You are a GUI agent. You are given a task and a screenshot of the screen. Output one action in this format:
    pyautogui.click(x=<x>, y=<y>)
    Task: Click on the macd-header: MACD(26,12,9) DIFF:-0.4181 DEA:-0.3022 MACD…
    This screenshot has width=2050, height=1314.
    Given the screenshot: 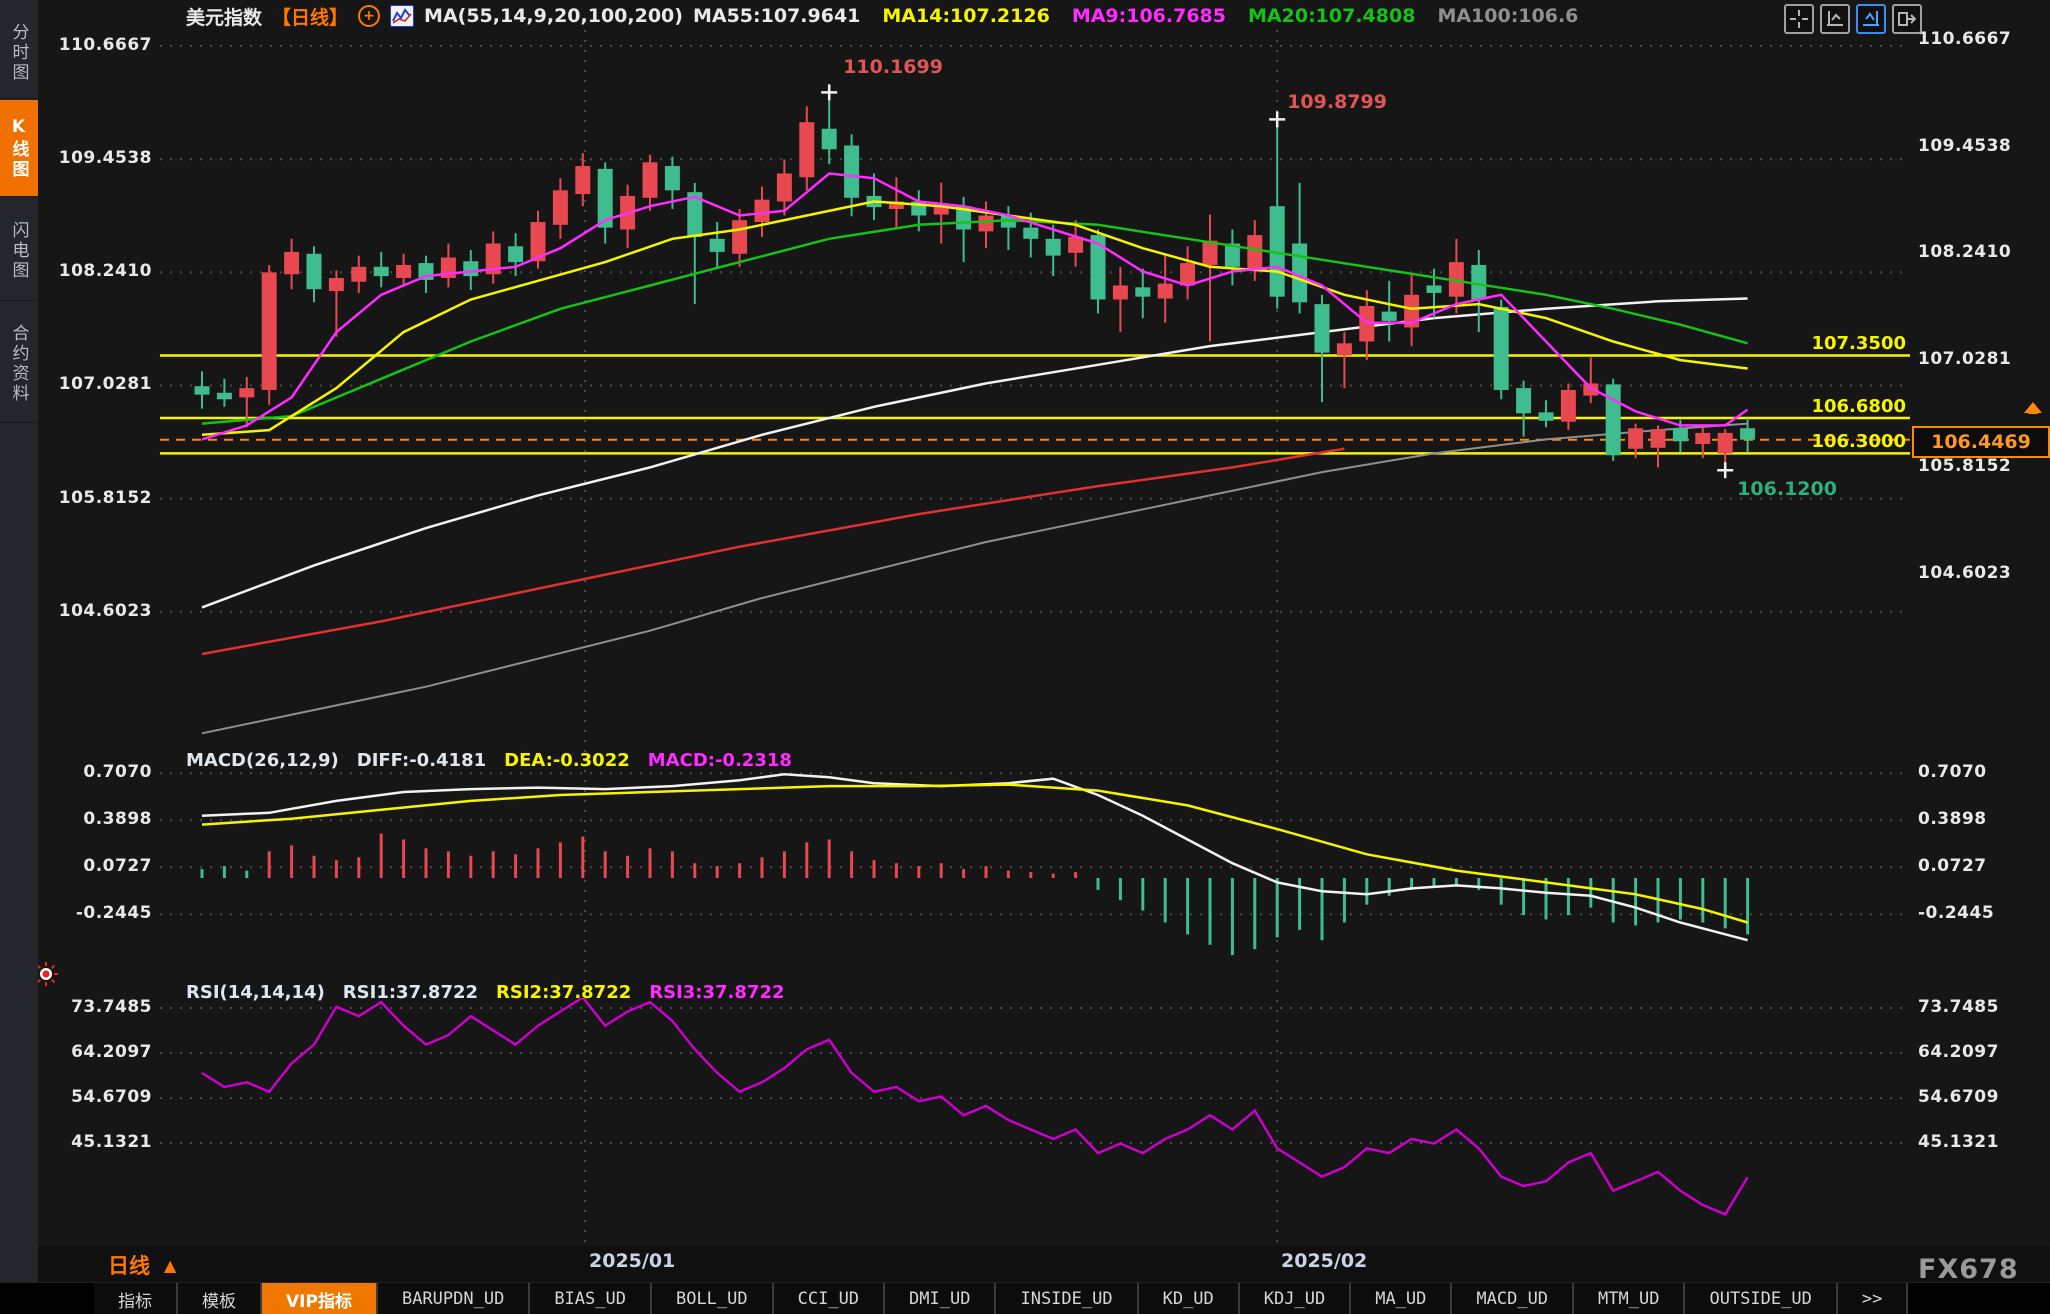 What is the action you would take?
    pyautogui.click(x=489, y=760)
    